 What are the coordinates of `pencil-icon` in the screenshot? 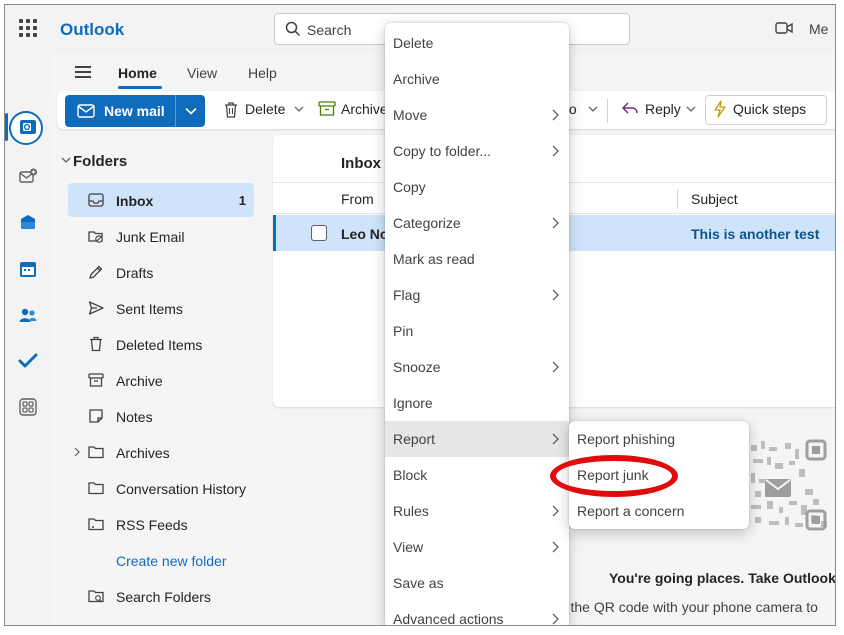 It's located at (96, 272).